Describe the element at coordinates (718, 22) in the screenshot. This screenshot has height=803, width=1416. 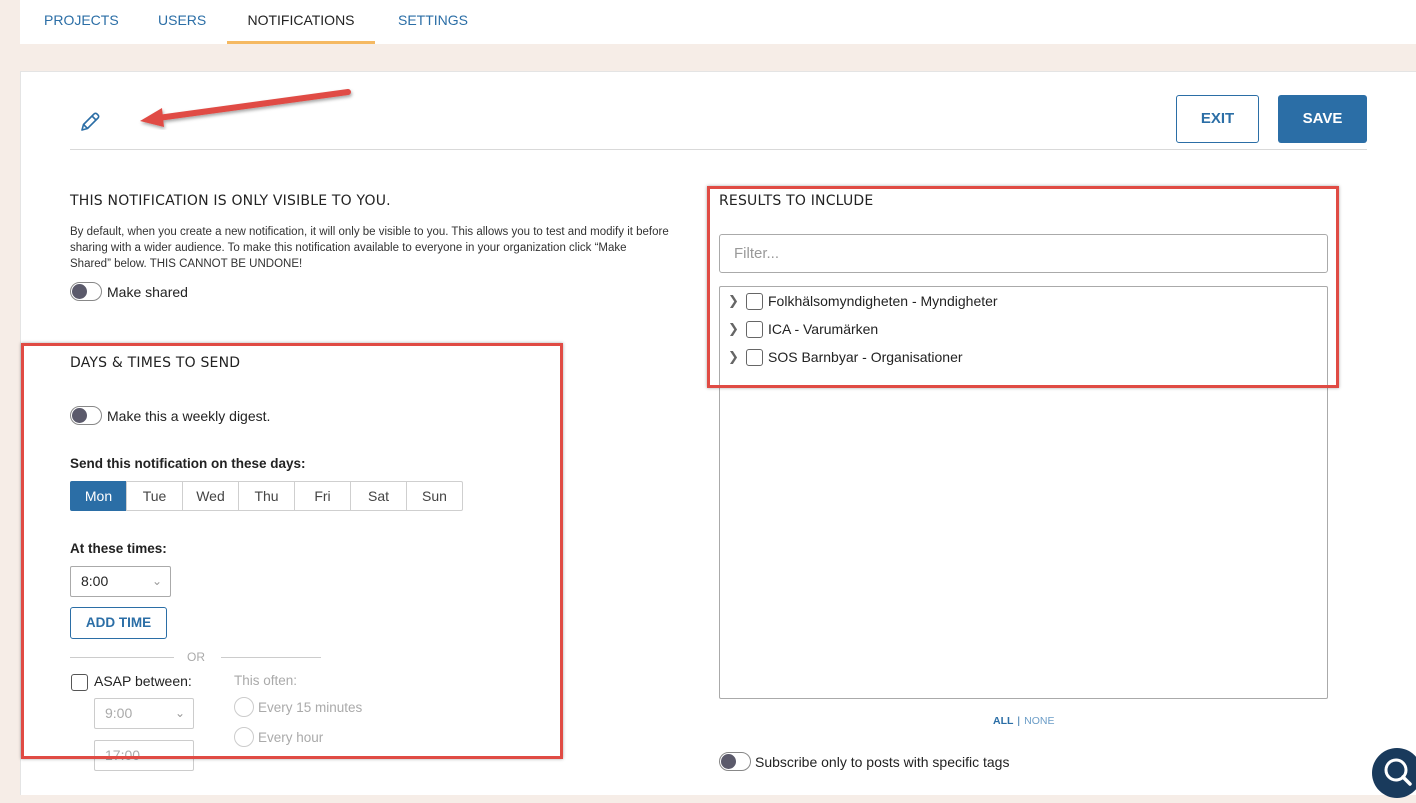
I see `top-navigation: PROJECTS USERS NOTIFICATIONS SETTINGS` at that location.